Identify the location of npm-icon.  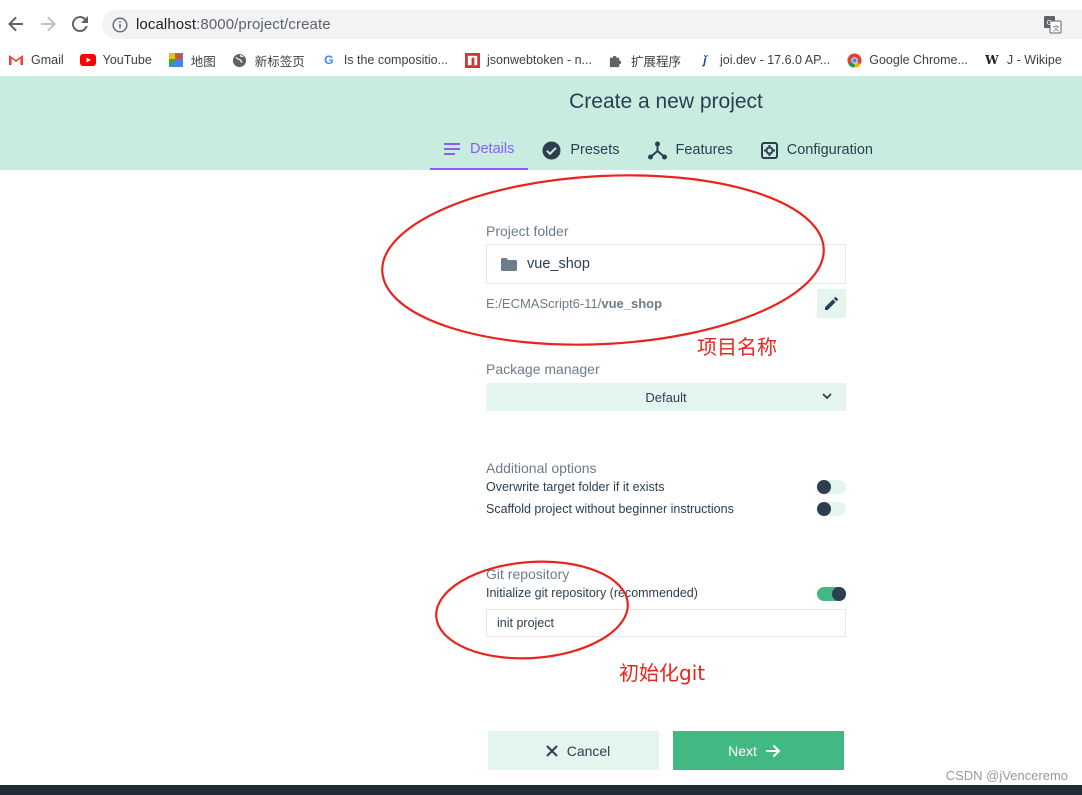
(472, 60).